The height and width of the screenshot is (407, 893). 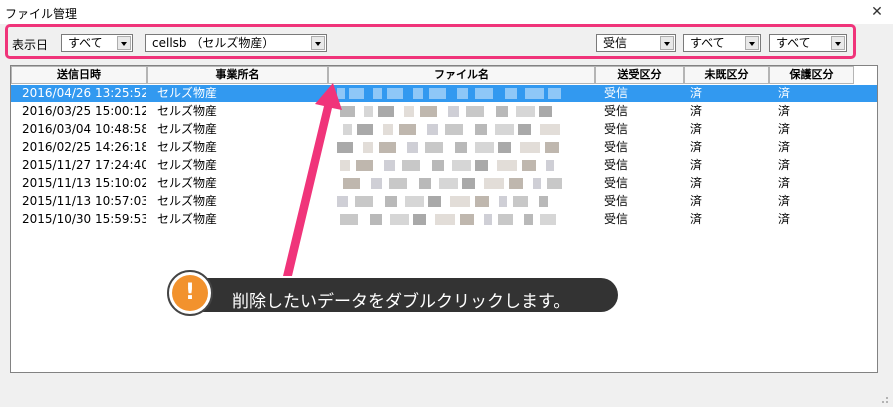 I want to click on pointer-arrow, so click(x=312, y=179).